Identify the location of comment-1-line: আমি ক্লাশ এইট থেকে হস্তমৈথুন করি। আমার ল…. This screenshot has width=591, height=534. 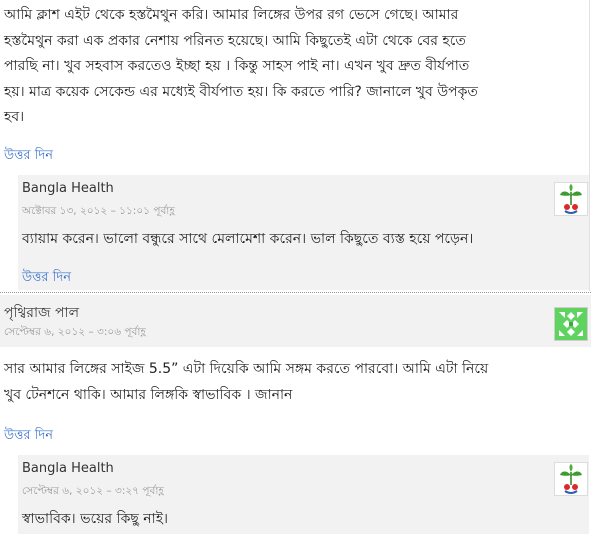
(231, 15).